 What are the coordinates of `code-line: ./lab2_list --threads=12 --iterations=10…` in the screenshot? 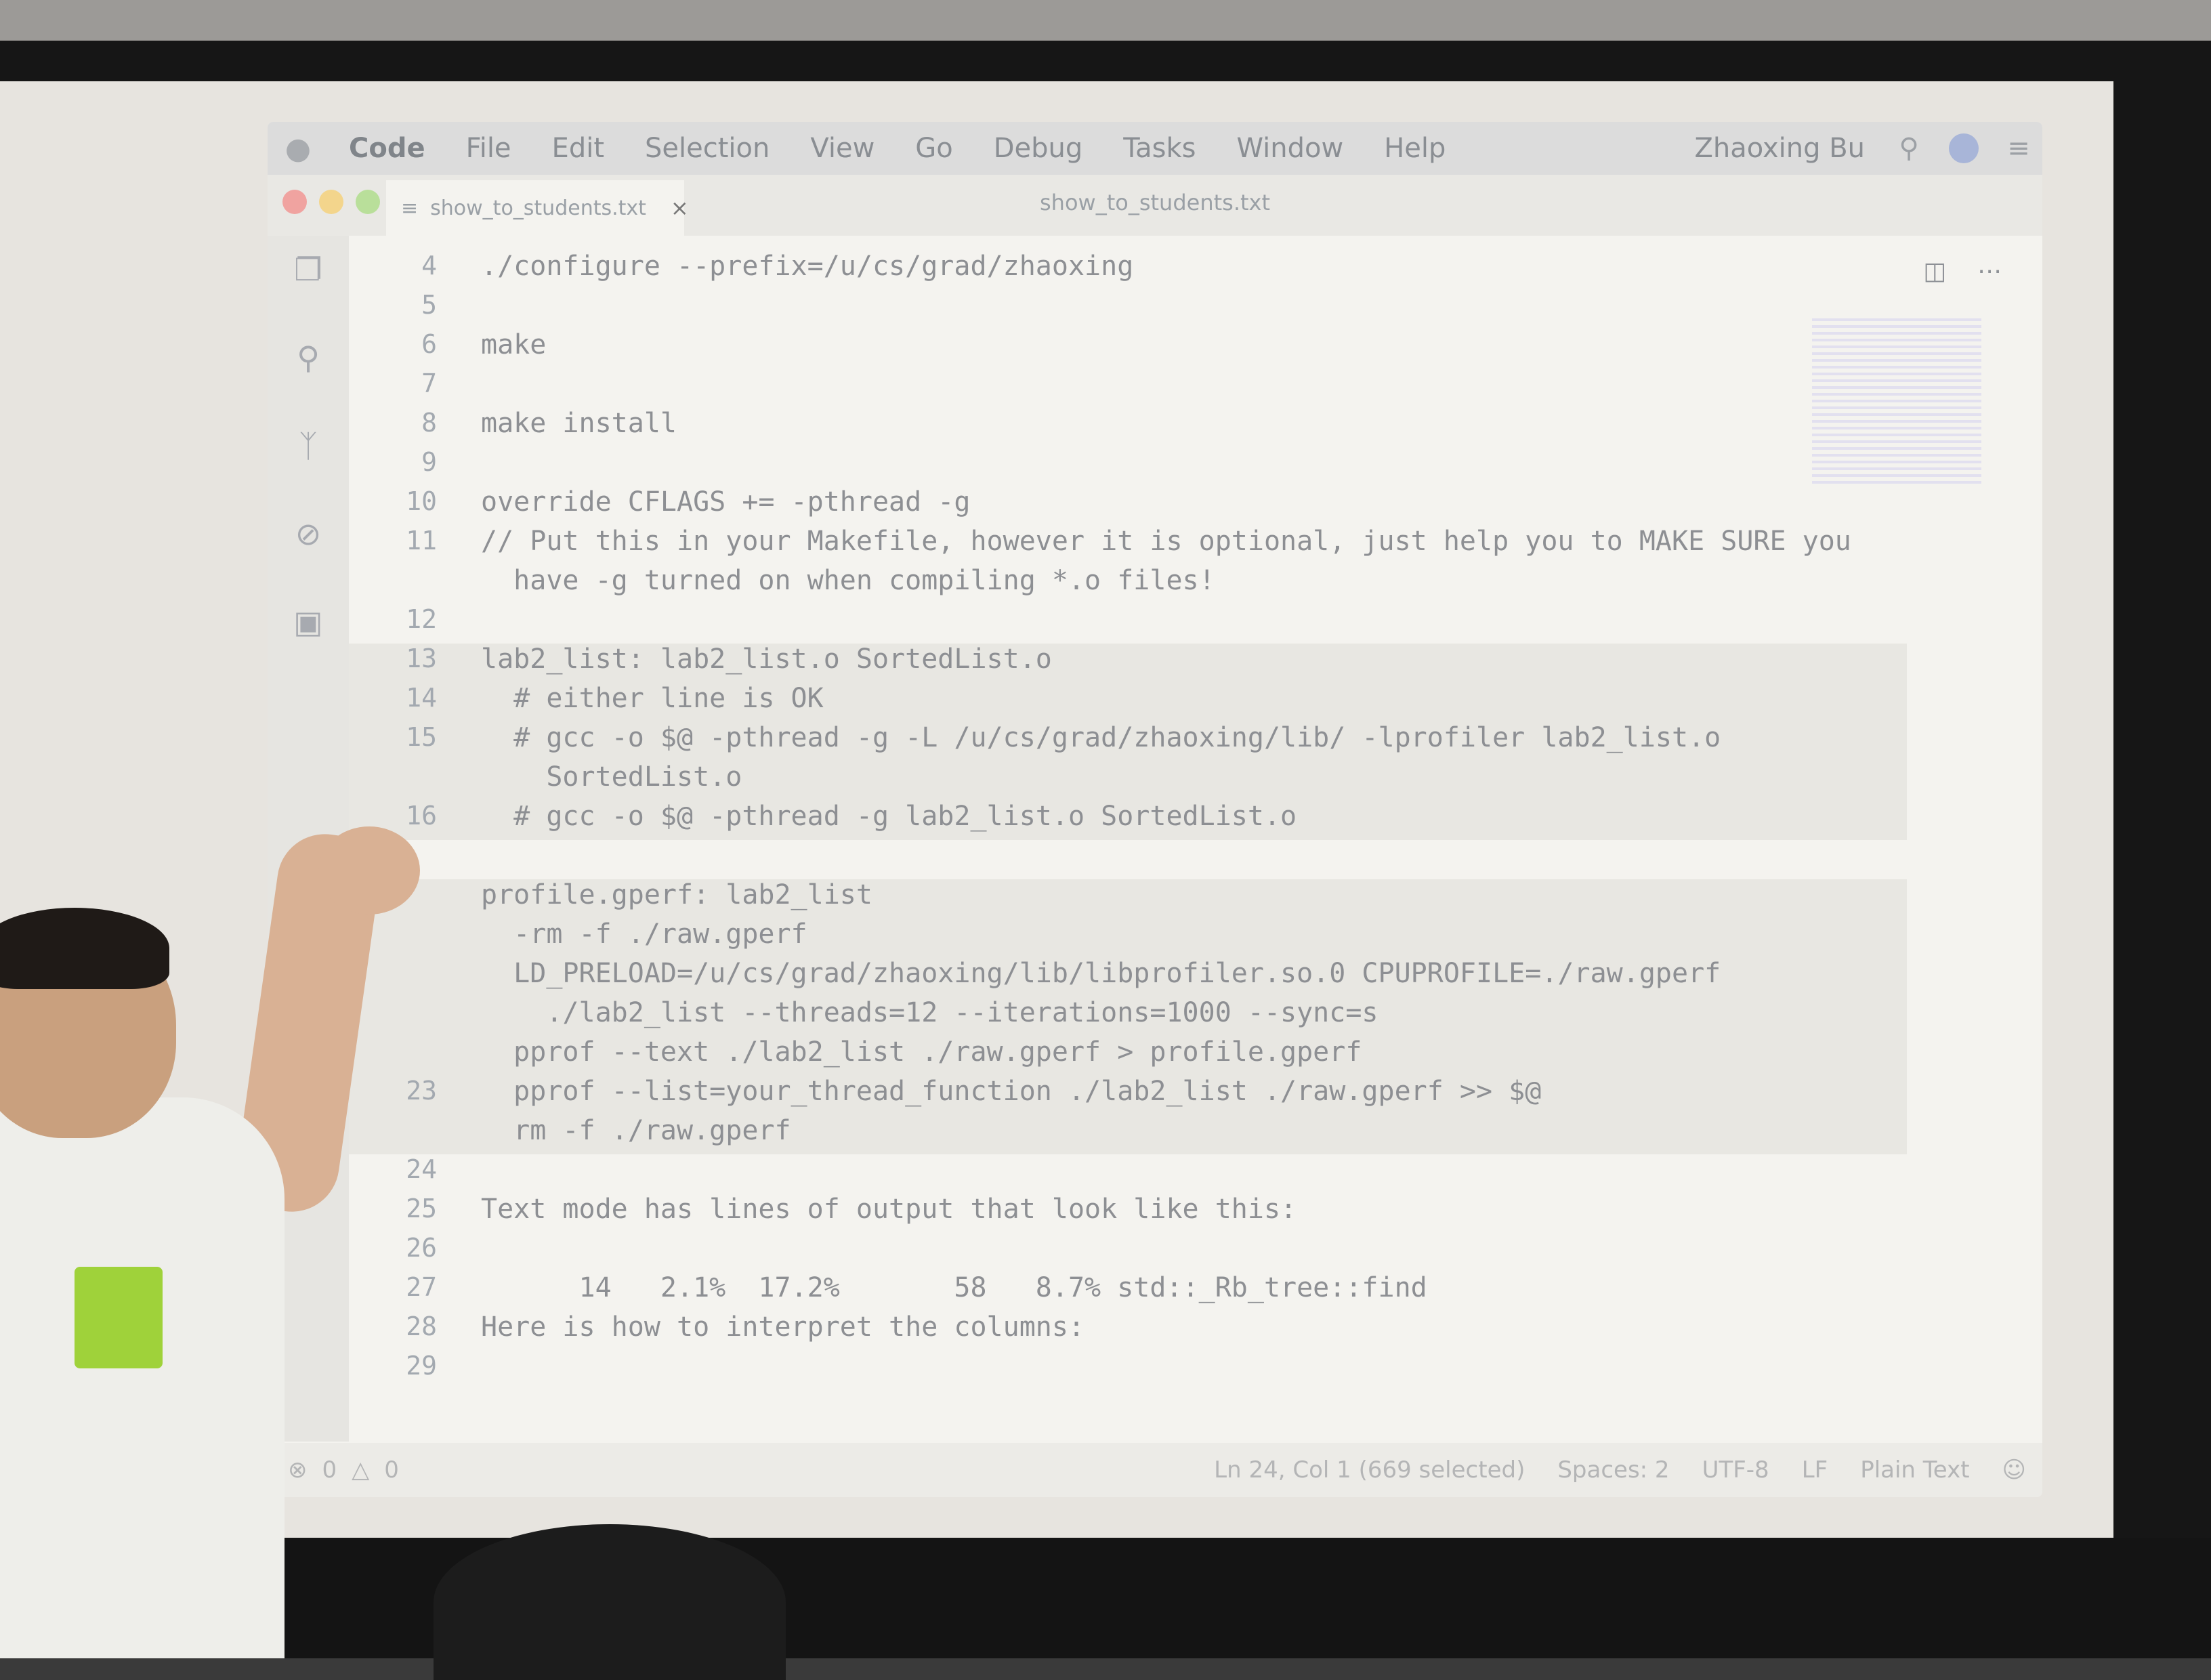 It's located at (1128, 1016).